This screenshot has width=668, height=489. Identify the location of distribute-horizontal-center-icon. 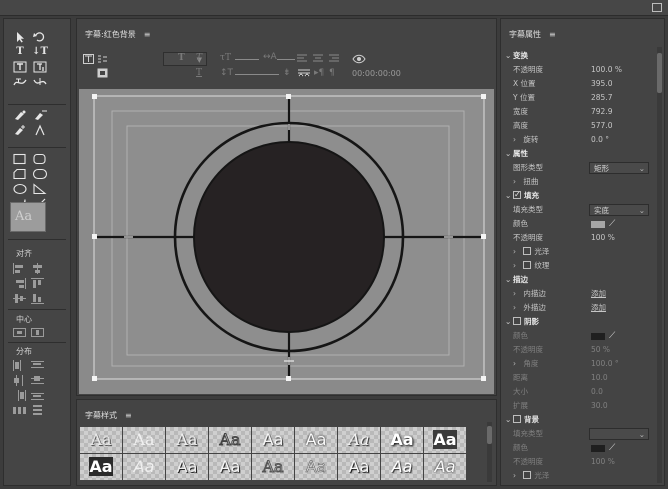
(20, 380).